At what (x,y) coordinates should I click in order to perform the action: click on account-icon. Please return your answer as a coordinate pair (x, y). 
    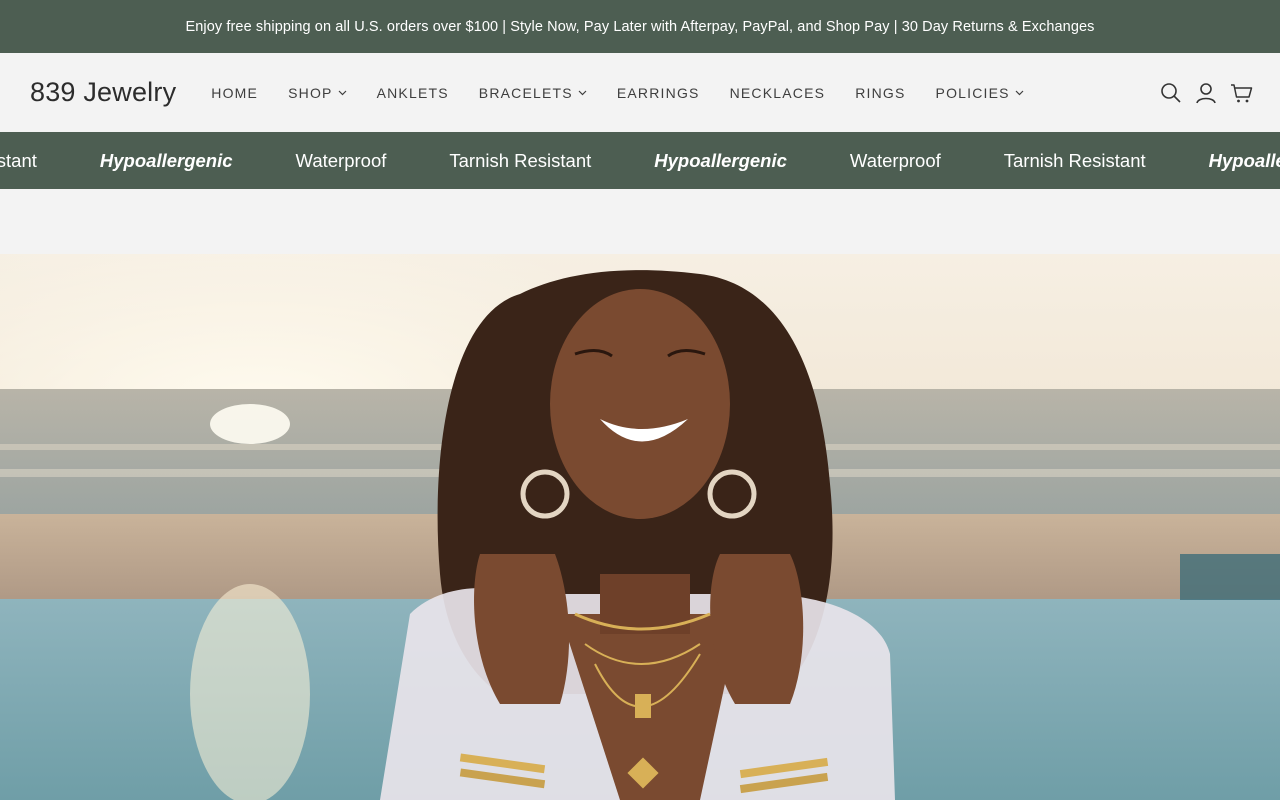
    Looking at the image, I should click on (1206, 93).